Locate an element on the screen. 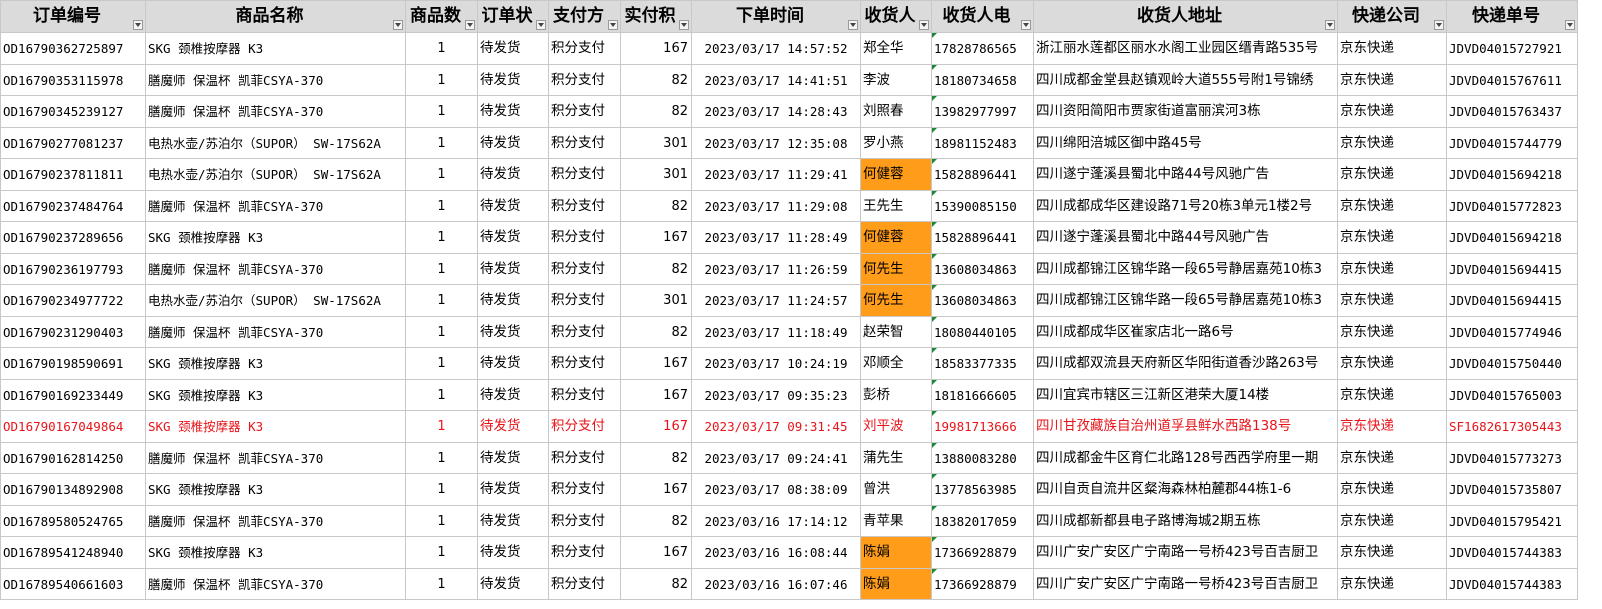 The image size is (1602, 609). cell-recipient: 刘平波 is located at coordinates (896, 427).